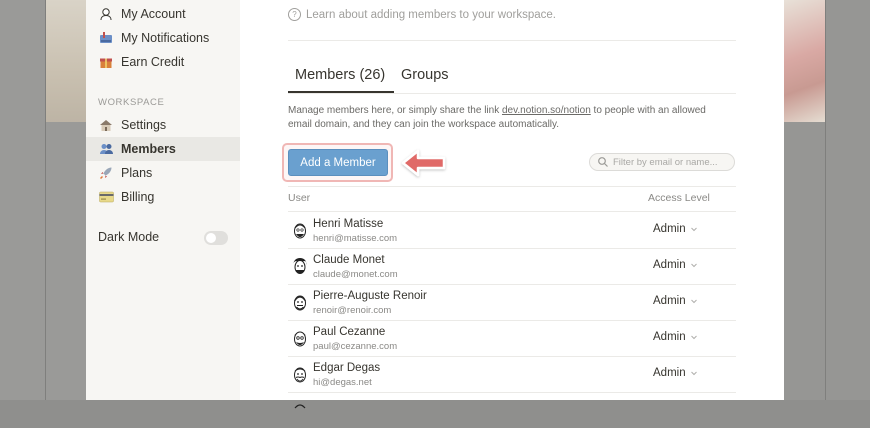 This screenshot has height=428, width=870. What do you see at coordinates (106, 149) in the screenshot?
I see `members-icon` at bounding box center [106, 149].